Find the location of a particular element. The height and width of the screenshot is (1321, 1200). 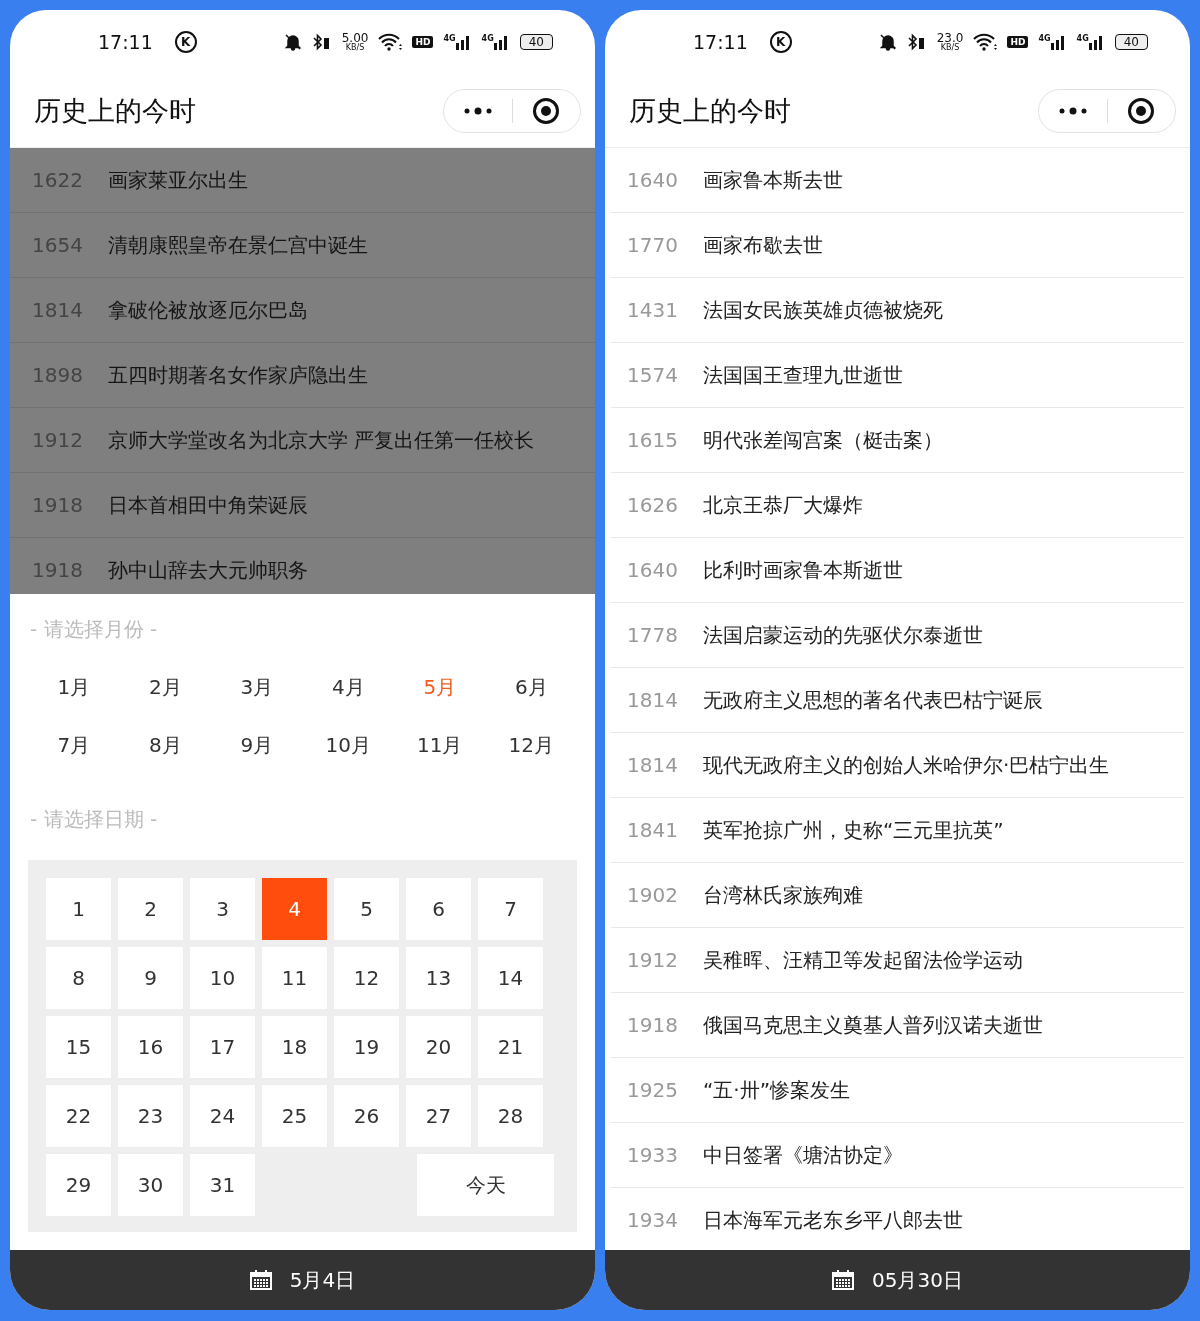

day-button: 6 is located at coordinates (438, 909).